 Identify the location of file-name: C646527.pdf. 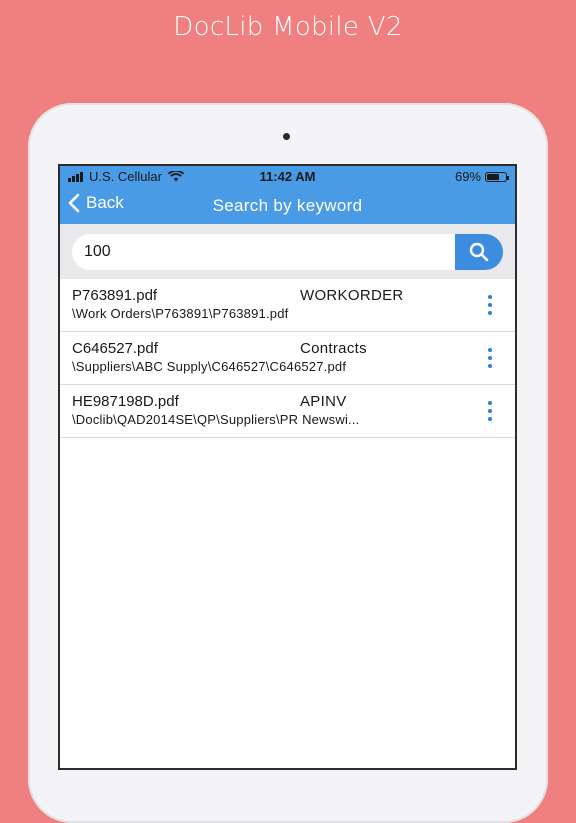
(115, 348).